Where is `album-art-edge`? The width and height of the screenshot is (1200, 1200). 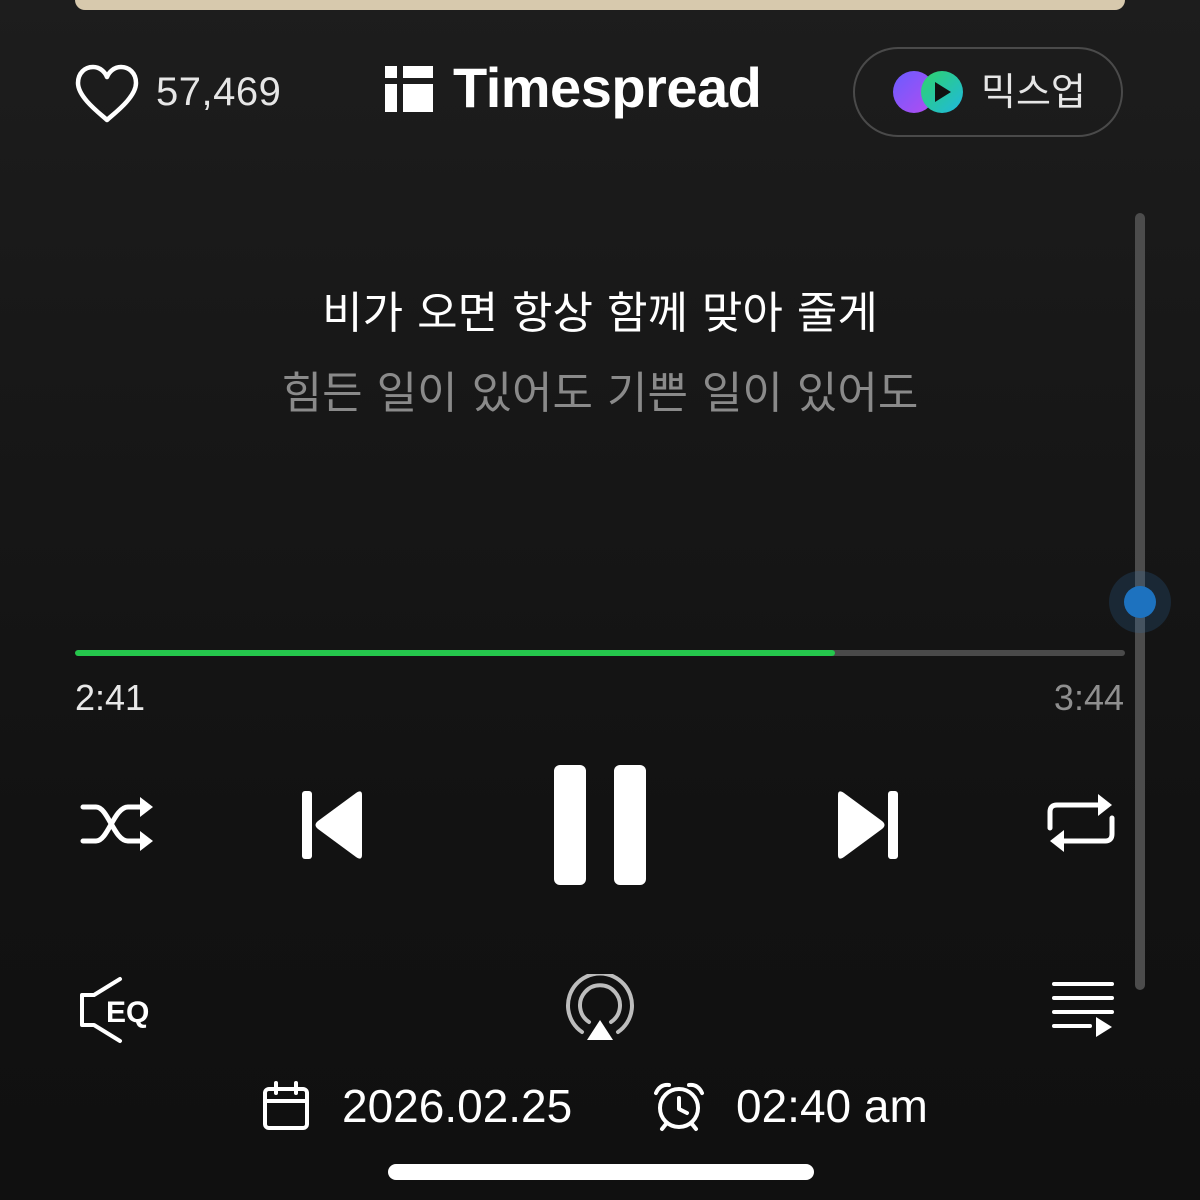
album-art-edge is located at coordinates (600, 5).